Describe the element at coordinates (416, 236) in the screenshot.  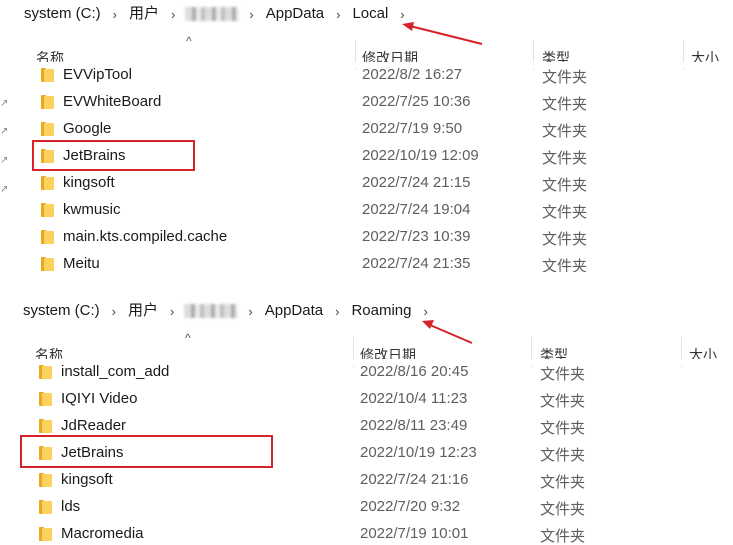
I see `file-date: 2022/7/23 10:39` at that location.